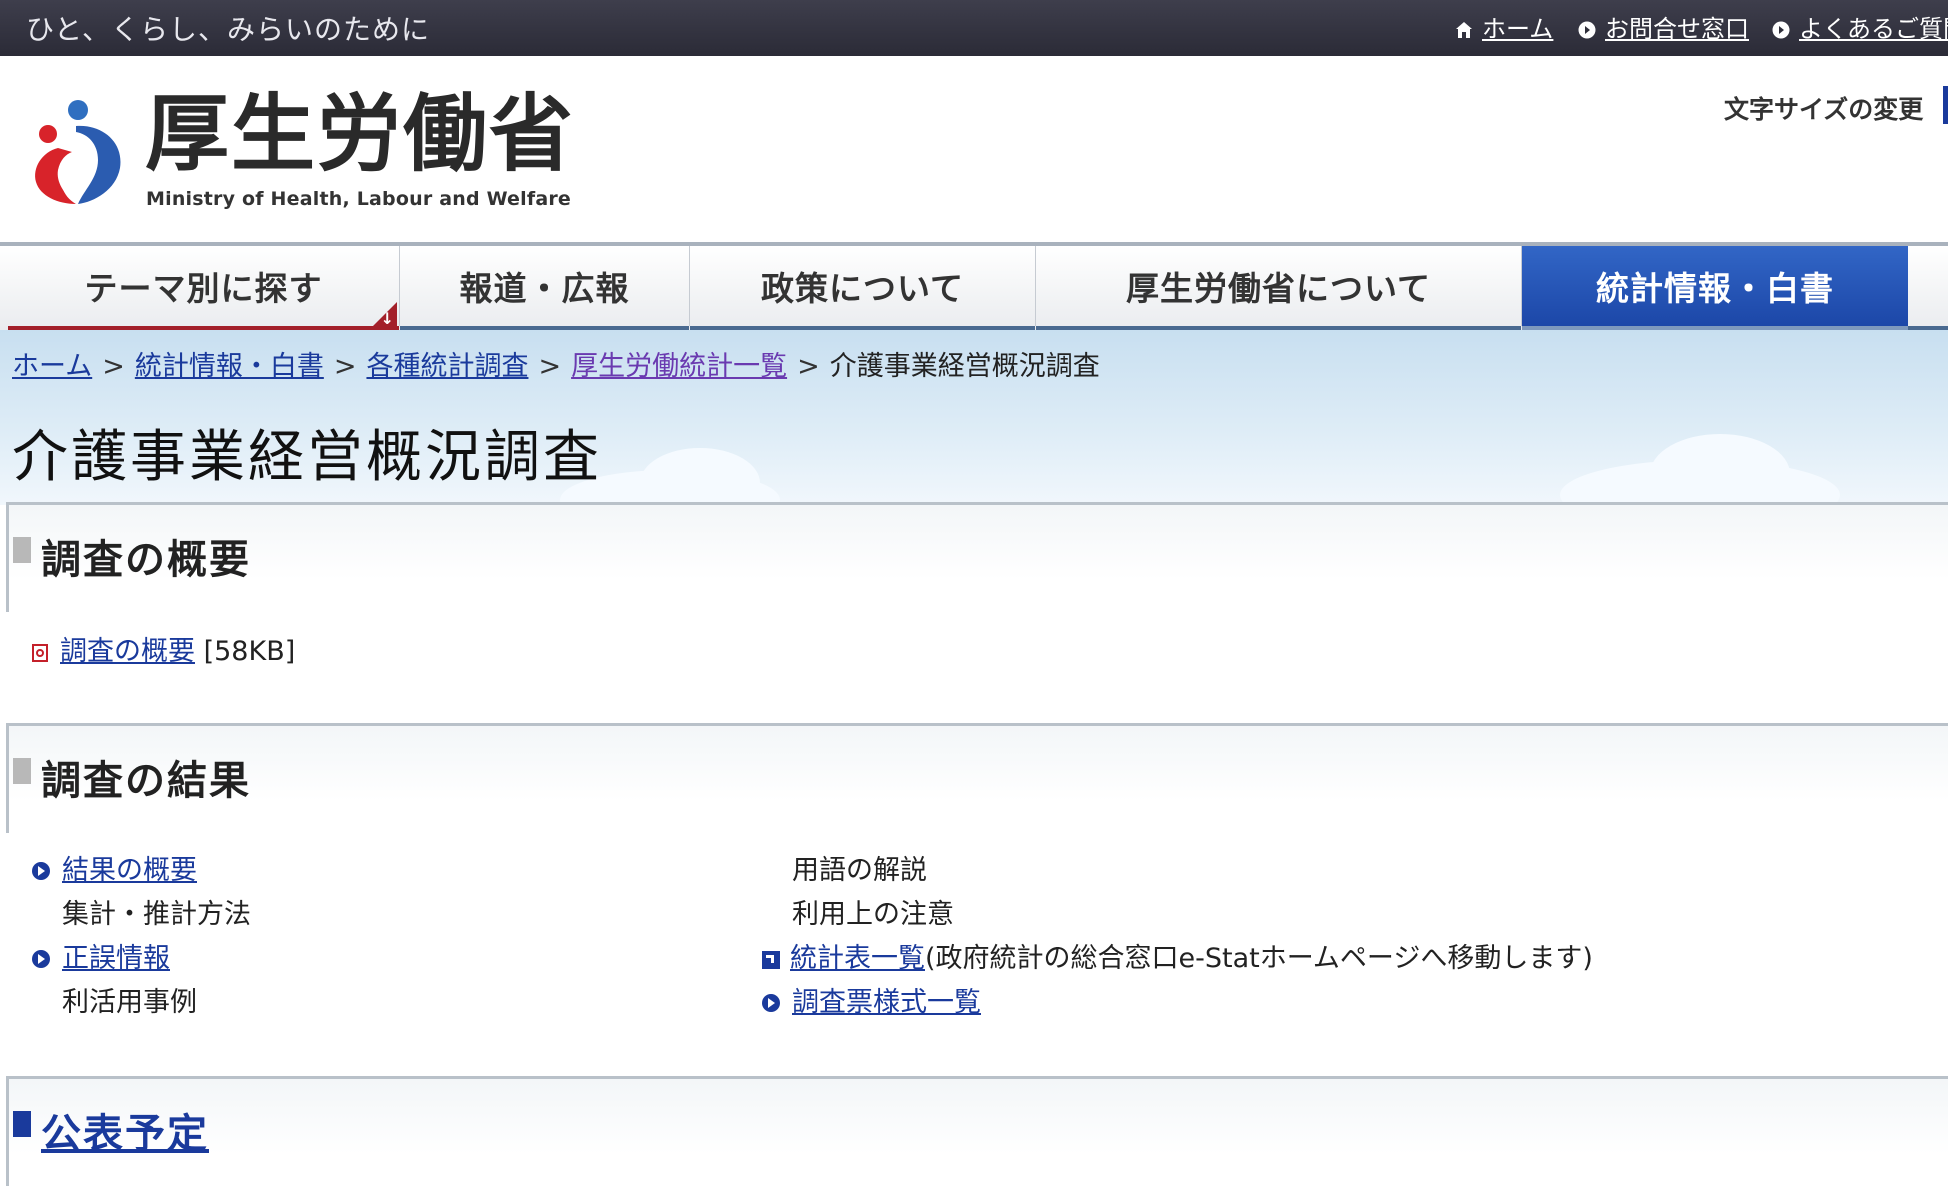 Image resolution: width=1948 pixels, height=1198 pixels. I want to click on global-nav: テーマ別に探す ↓ 報道・広報 政策について 厚生労働省について 統計情報・白書, so click(974, 288).